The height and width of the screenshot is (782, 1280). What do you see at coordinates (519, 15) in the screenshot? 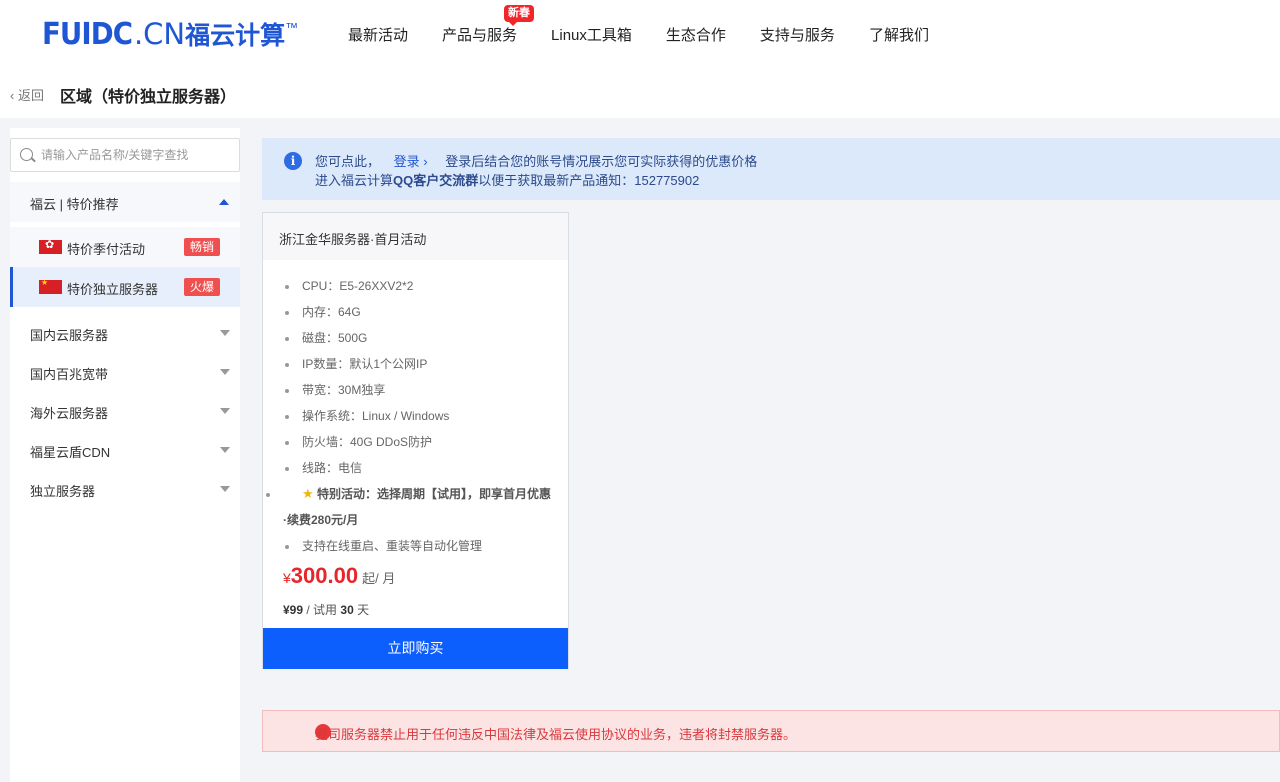
I see `new-year-badge: 新春` at bounding box center [519, 15].